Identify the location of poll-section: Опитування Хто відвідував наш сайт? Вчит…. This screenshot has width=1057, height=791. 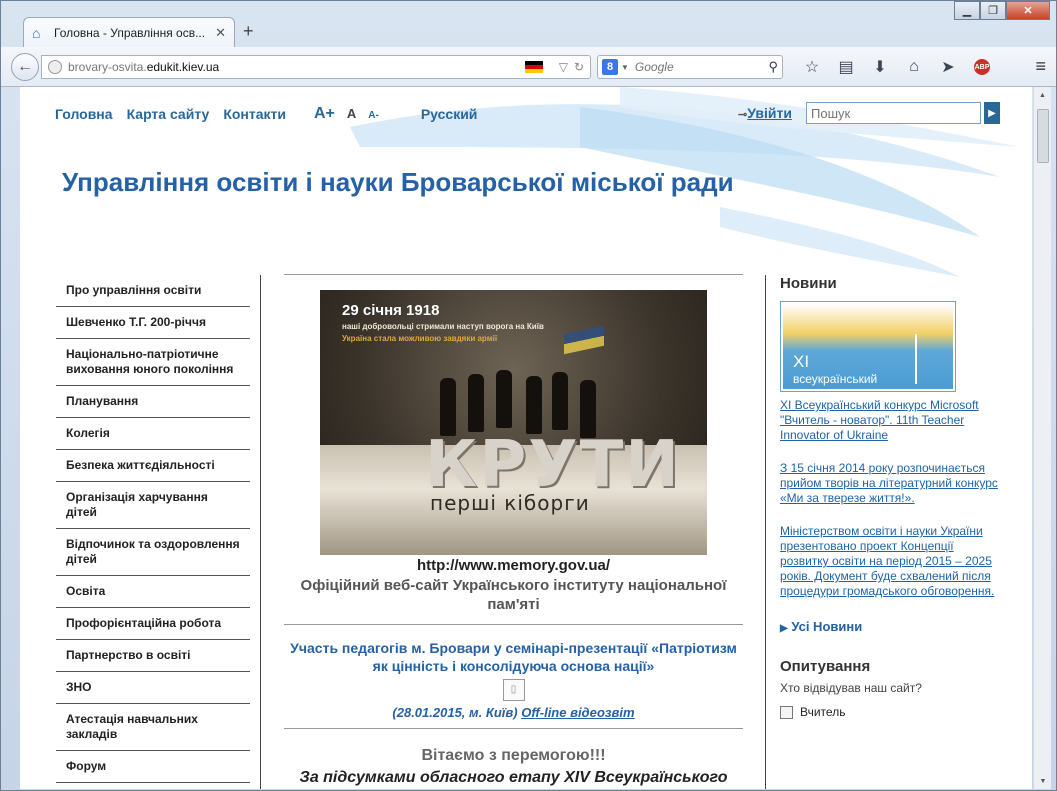
(890, 688).